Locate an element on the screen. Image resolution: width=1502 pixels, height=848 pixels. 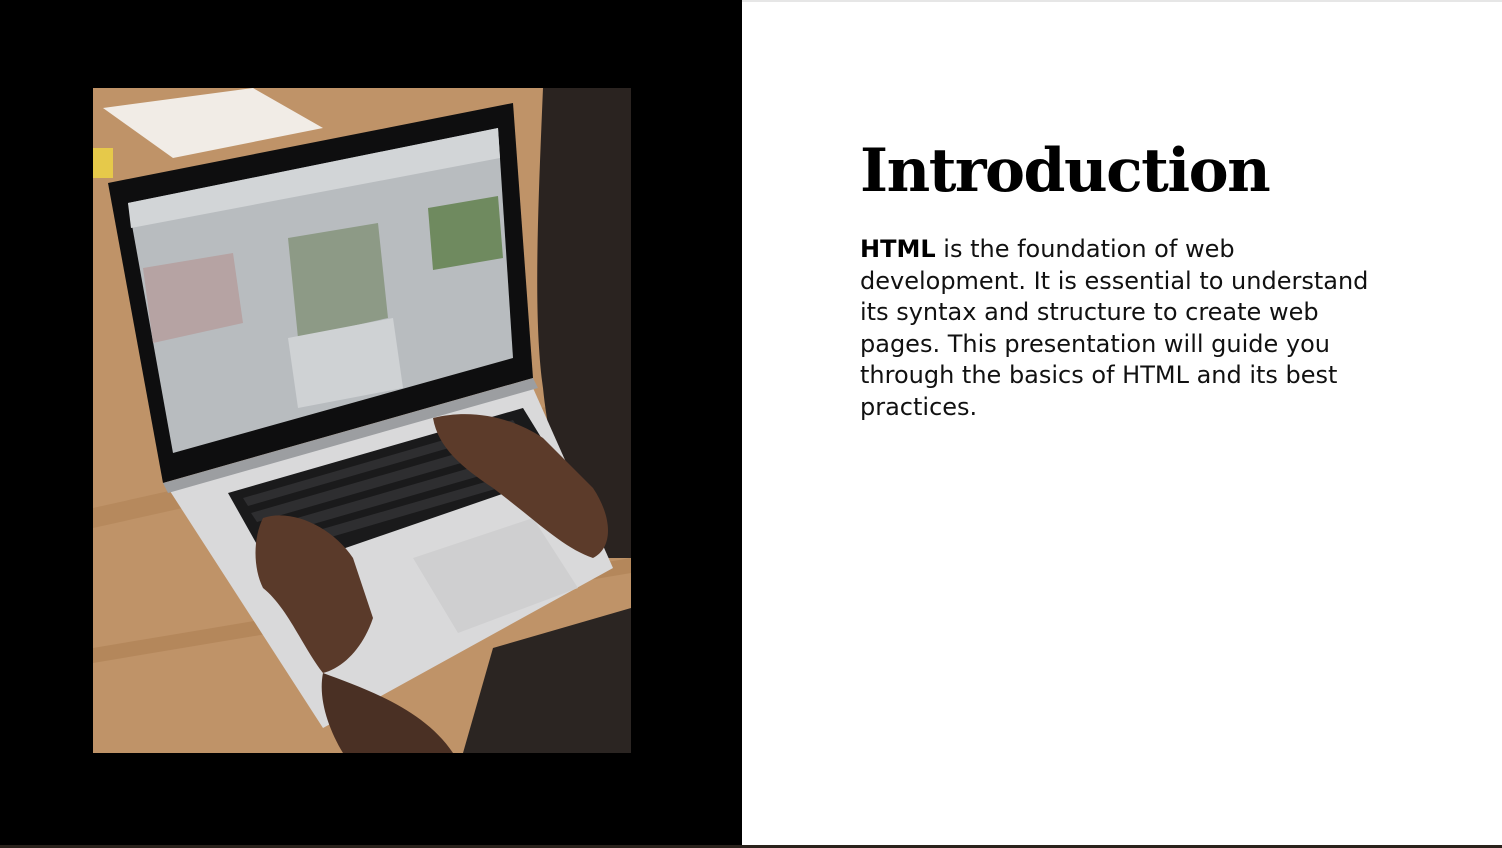
slide-title: Introduction is located at coordinates (1065, 171).